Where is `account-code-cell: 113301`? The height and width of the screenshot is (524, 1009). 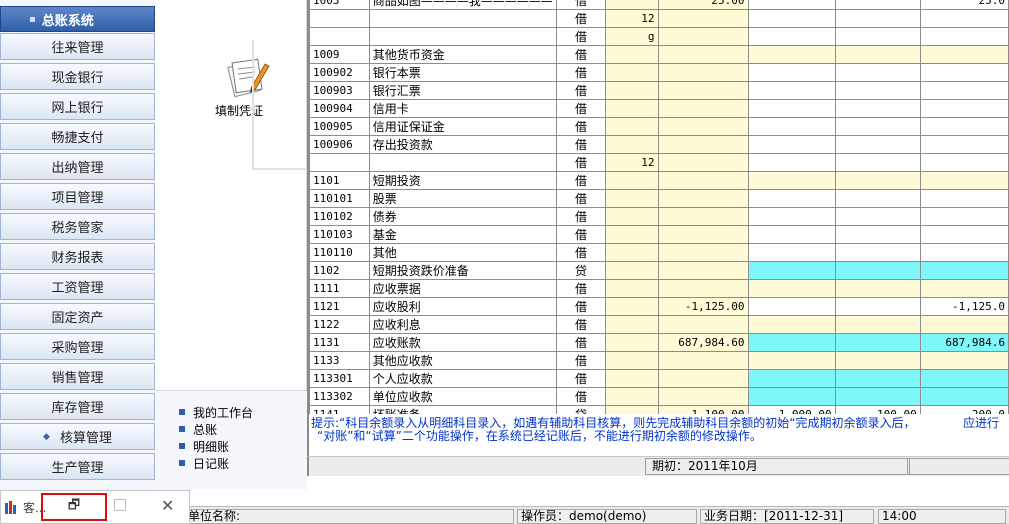
account-code-cell: 113301 is located at coordinates (339, 378).